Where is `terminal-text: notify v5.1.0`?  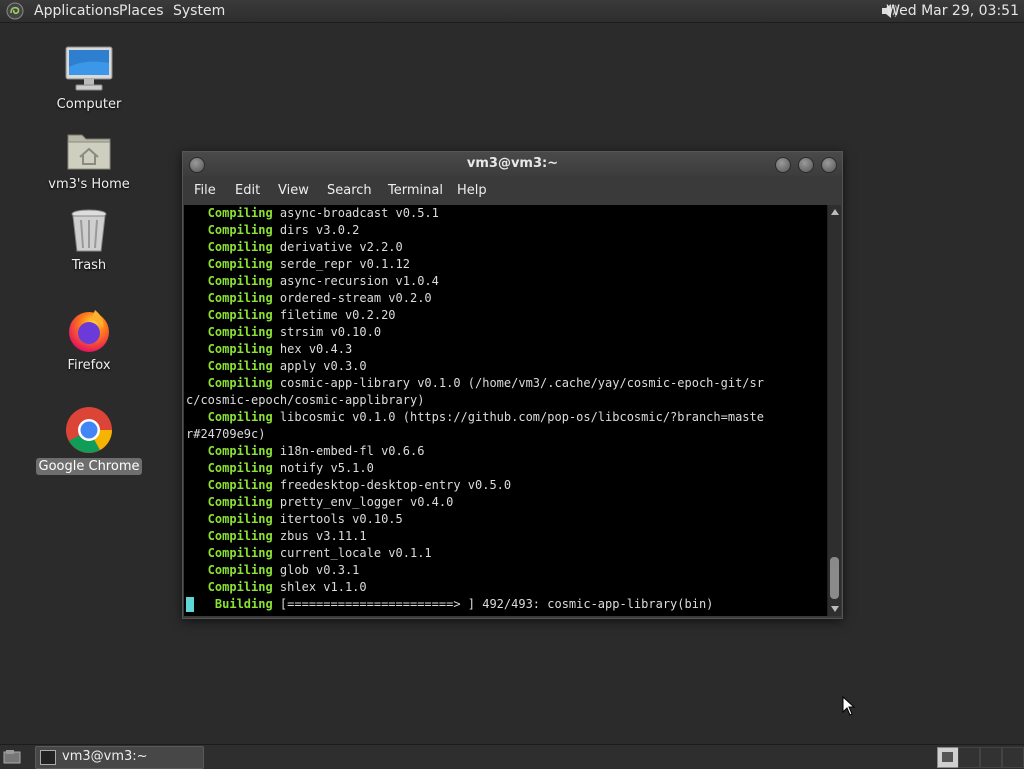 terminal-text: notify v5.1.0 is located at coordinates (323, 468).